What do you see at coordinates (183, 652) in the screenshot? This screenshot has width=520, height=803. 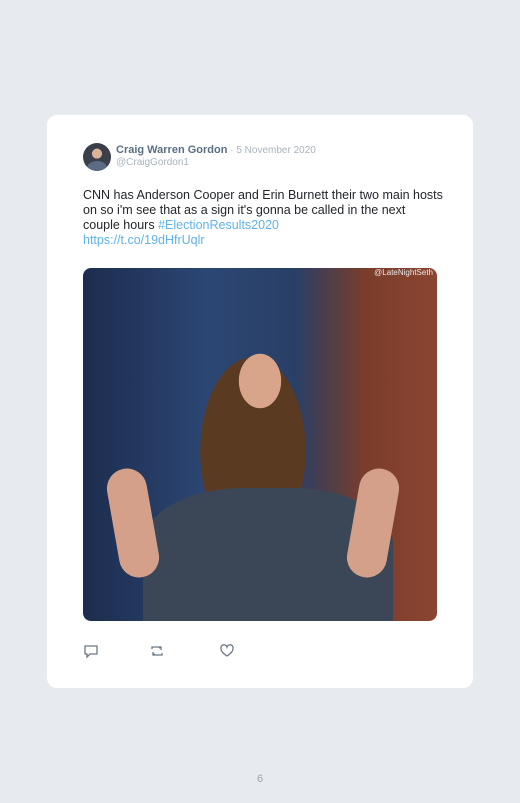 I see `tweet-actions` at bounding box center [183, 652].